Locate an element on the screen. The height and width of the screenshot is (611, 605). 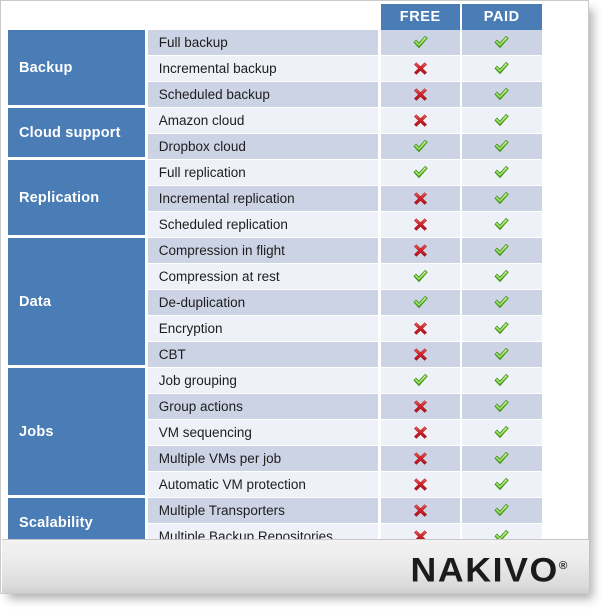
feature-label: Encryption is located at coordinates (264, 329).